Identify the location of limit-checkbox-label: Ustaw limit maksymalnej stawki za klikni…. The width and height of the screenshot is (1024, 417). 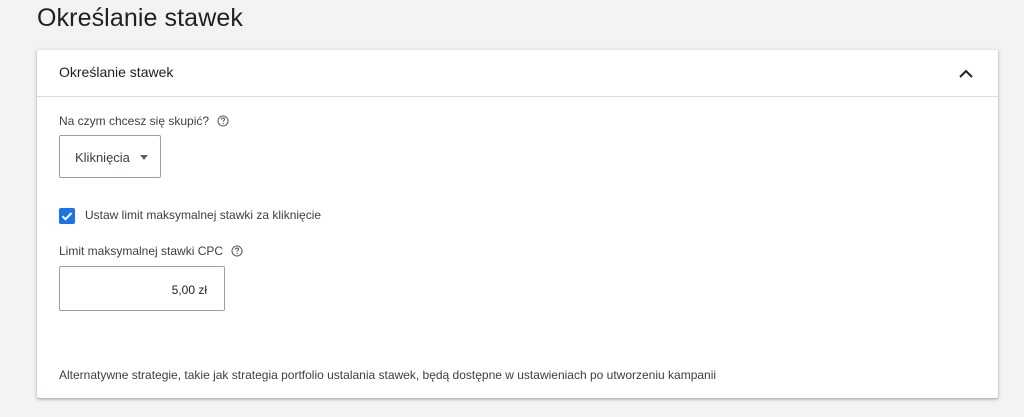
(203, 215).